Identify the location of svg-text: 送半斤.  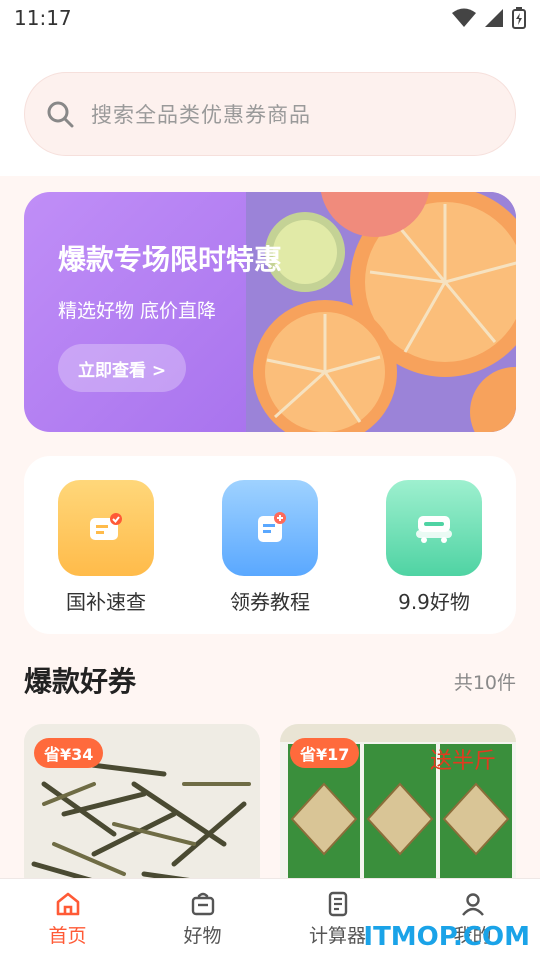
(463, 761).